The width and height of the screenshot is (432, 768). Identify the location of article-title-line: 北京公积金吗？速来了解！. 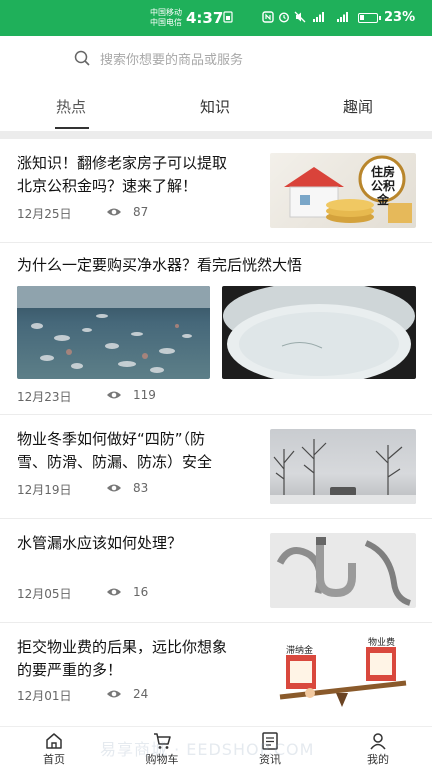
(107, 186).